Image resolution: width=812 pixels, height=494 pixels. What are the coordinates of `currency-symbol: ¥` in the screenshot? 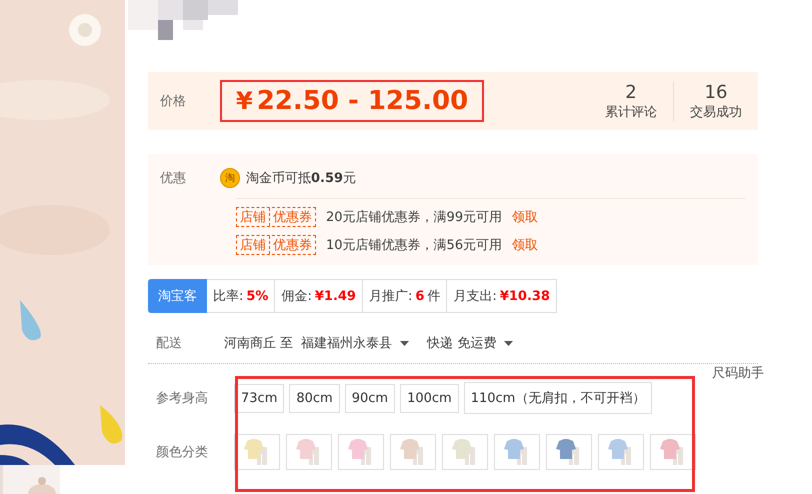 It's located at (244, 101).